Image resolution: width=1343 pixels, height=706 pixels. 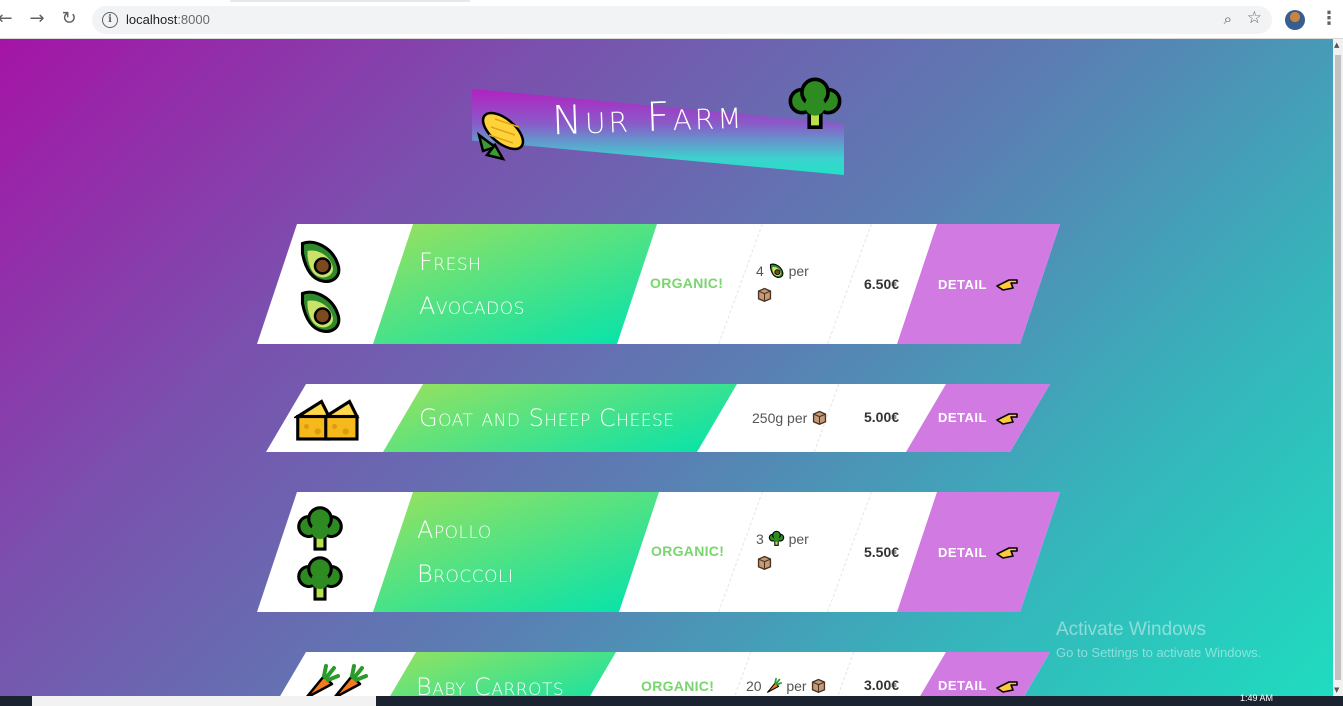 What do you see at coordinates (1257, 698) in the screenshot?
I see `taskbar-clock: 1:49 AM` at bounding box center [1257, 698].